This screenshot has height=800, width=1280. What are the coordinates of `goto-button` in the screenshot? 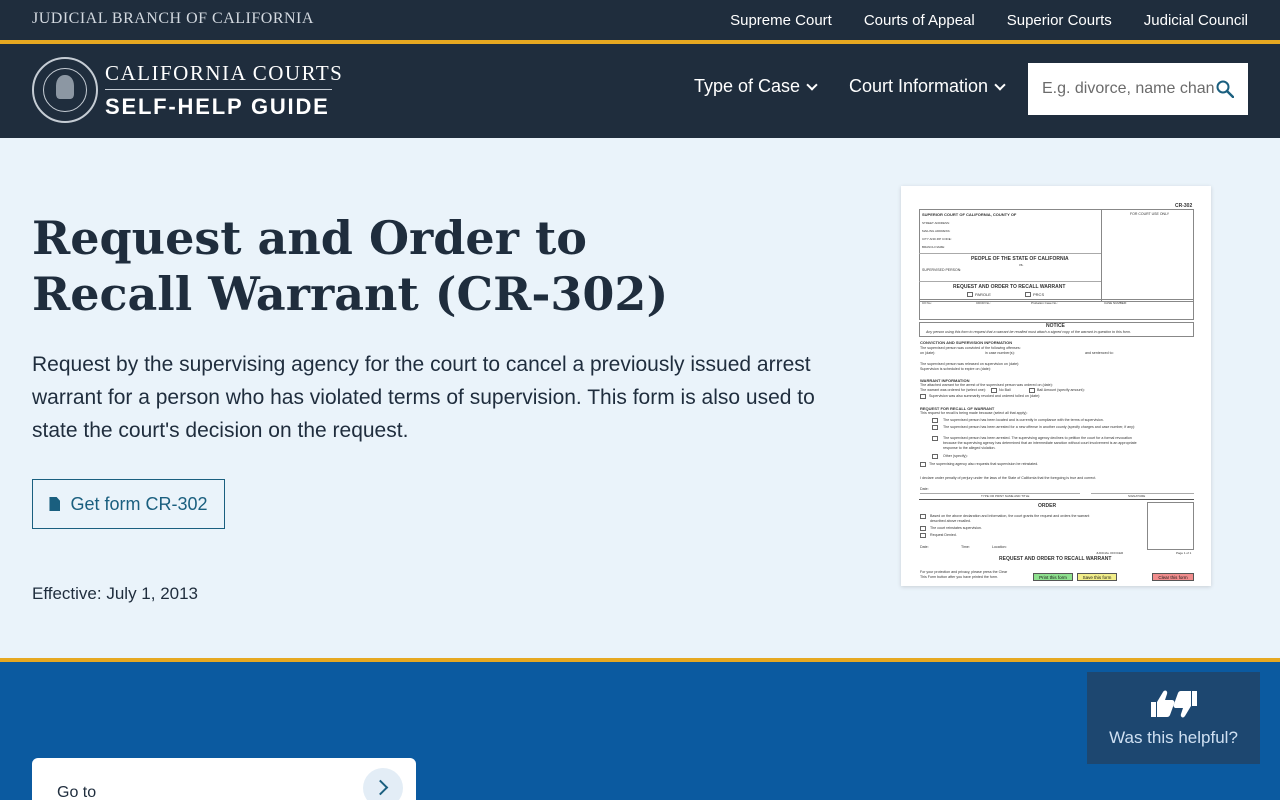 It's located at (383, 784).